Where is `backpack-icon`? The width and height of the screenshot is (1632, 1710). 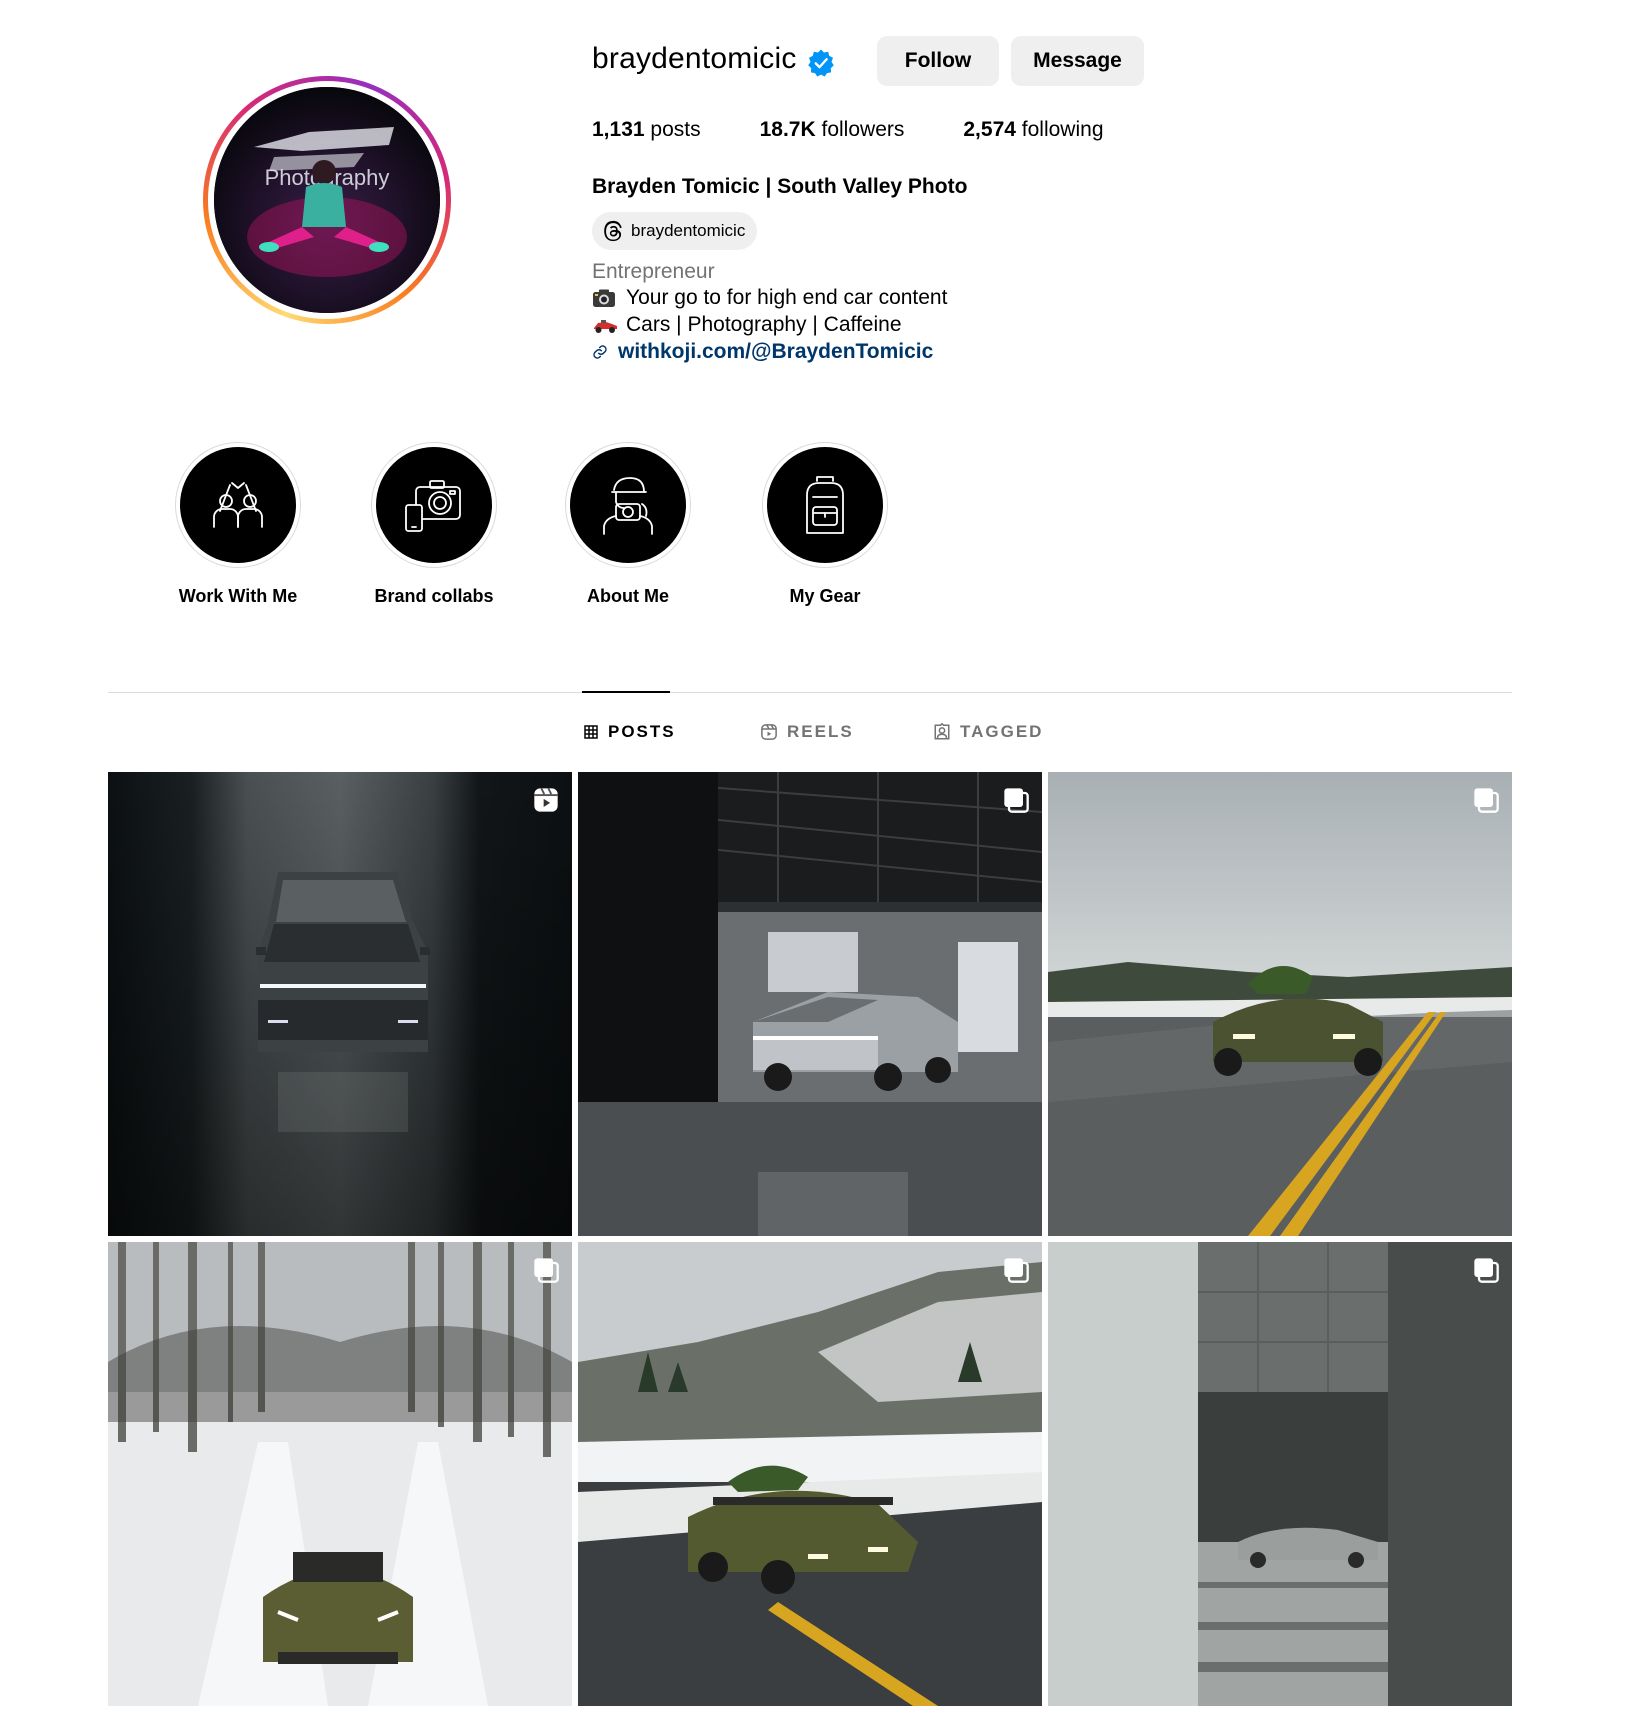
backpack-icon is located at coordinates (825, 505).